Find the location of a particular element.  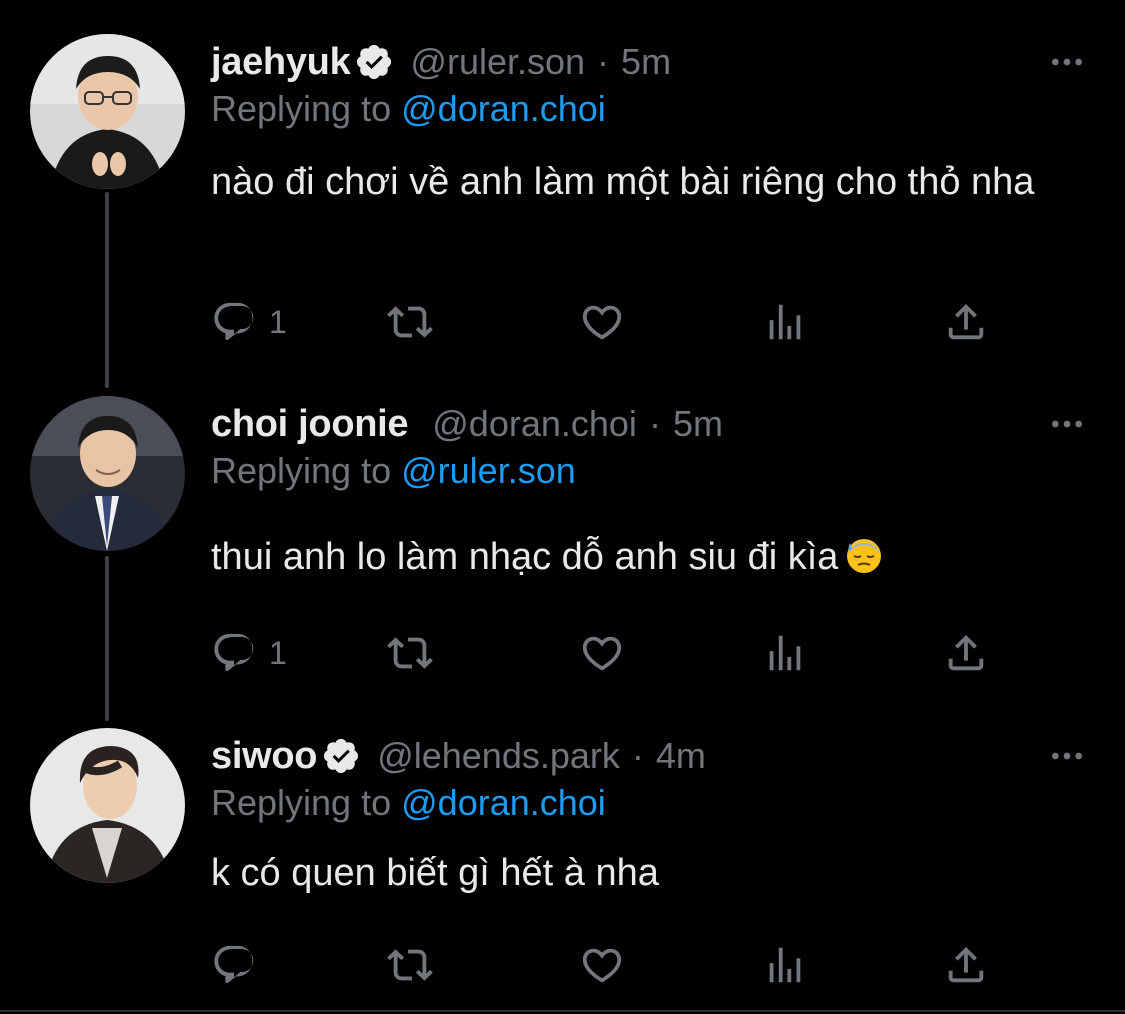

timestamp: 4m is located at coordinates (681, 756).